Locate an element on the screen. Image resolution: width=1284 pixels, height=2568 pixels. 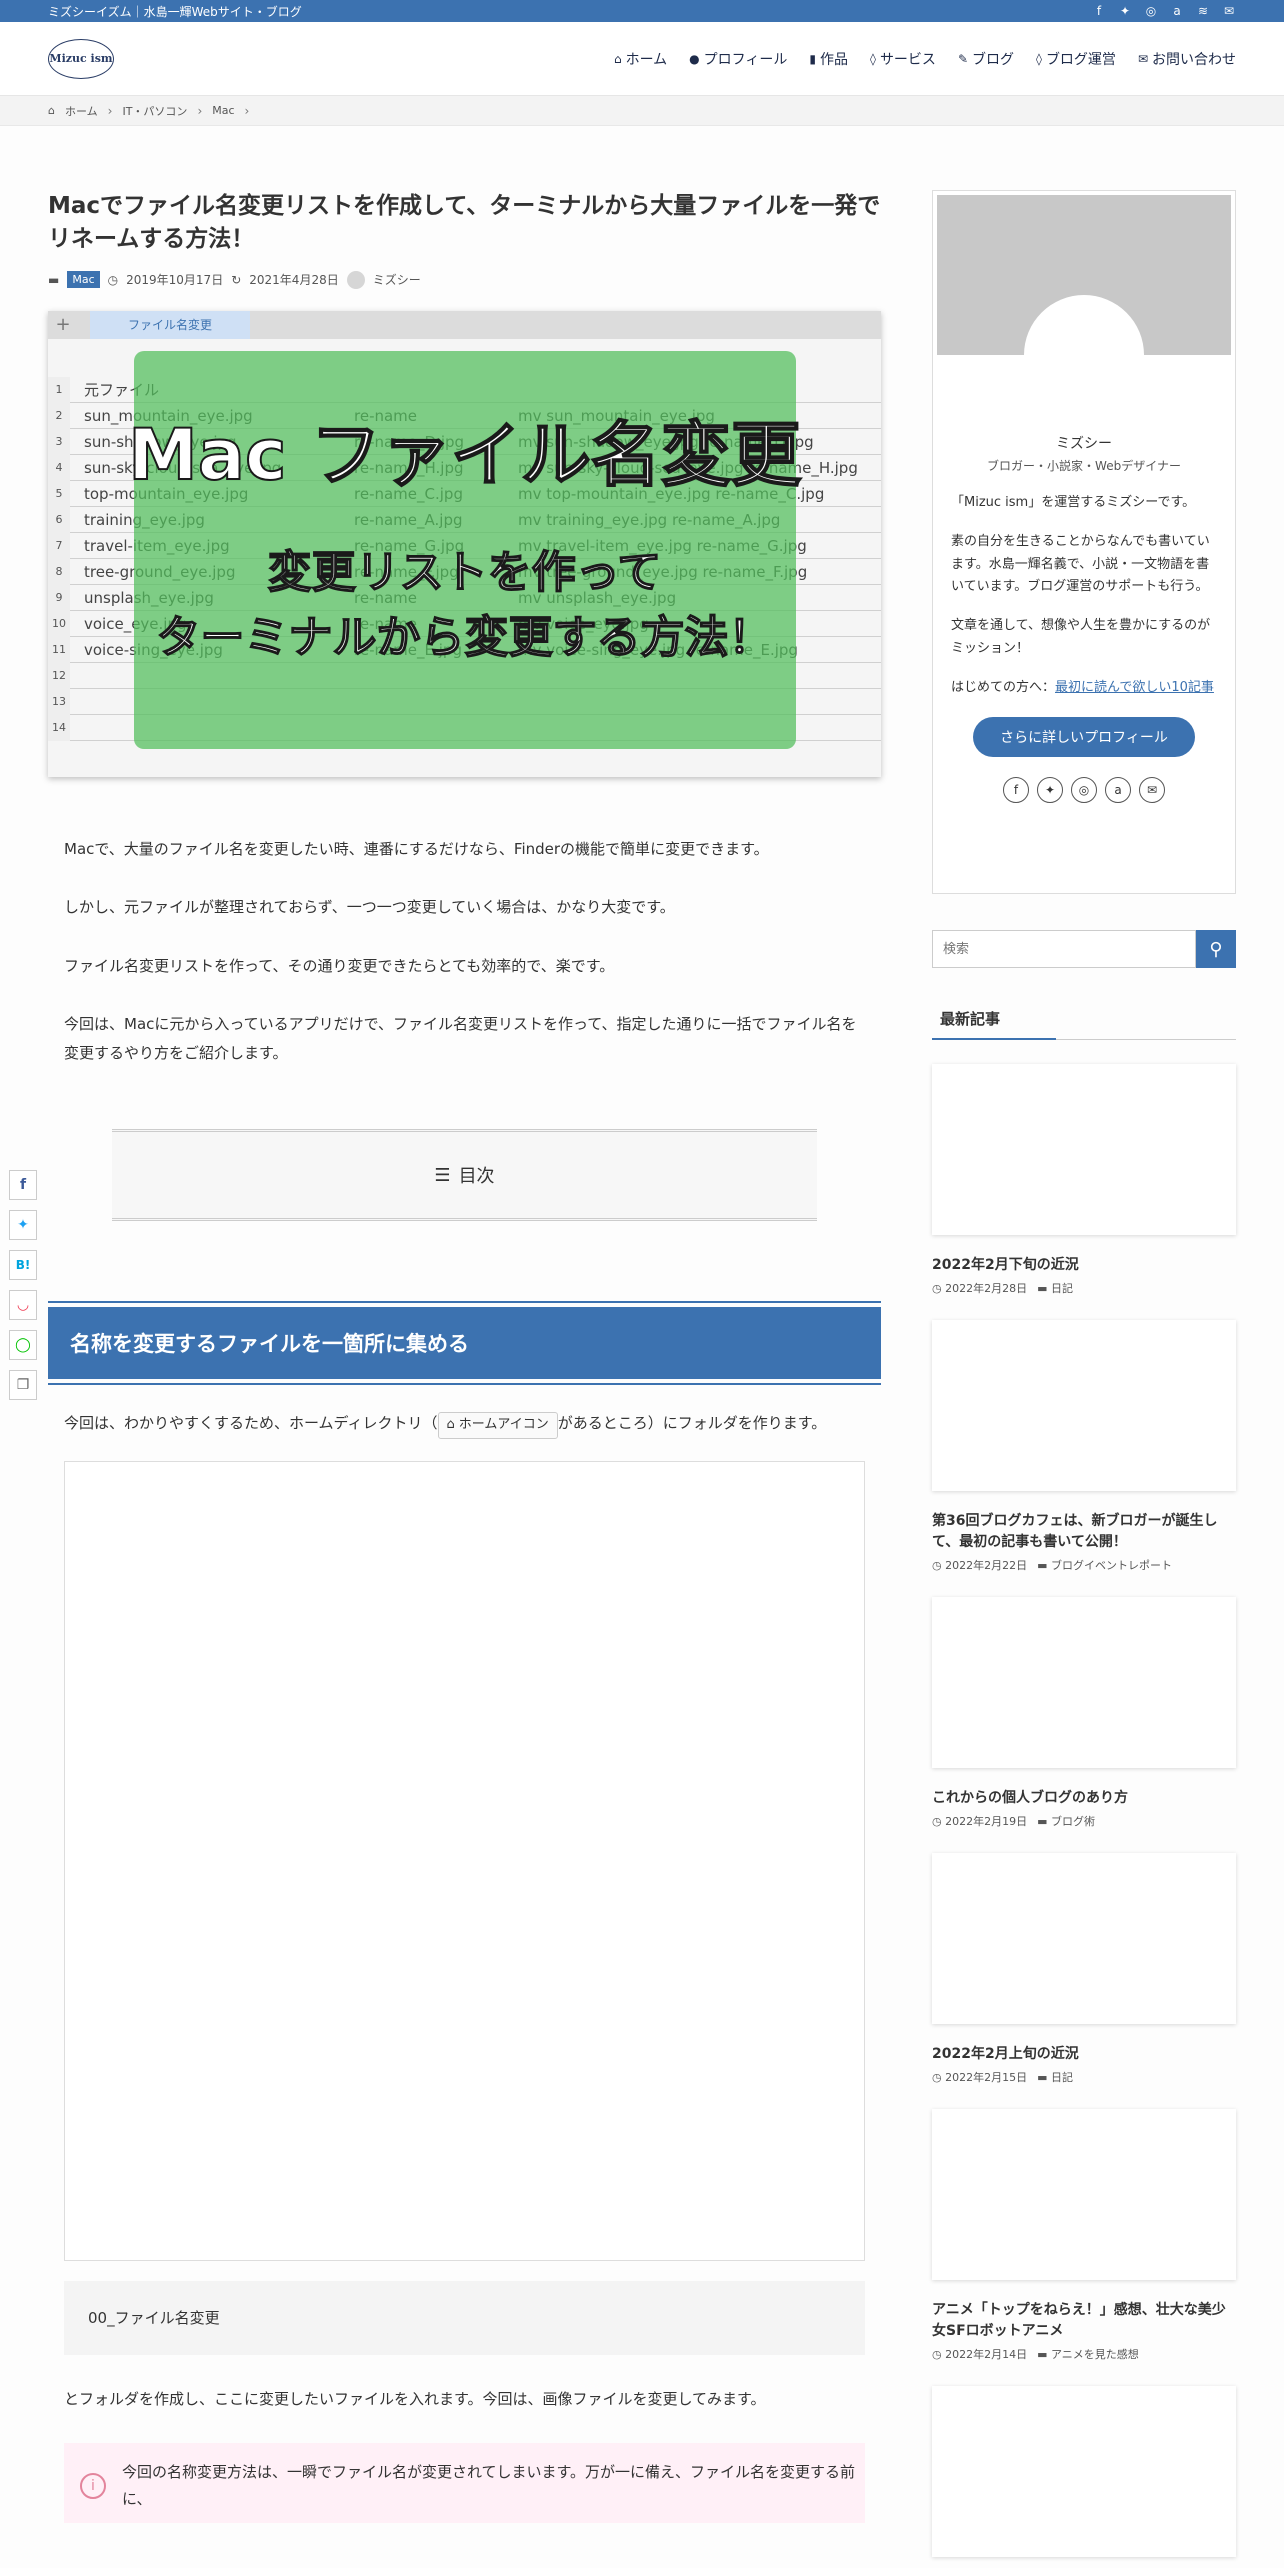
sheet-tab: ファイル名変更 is located at coordinates (170, 324).